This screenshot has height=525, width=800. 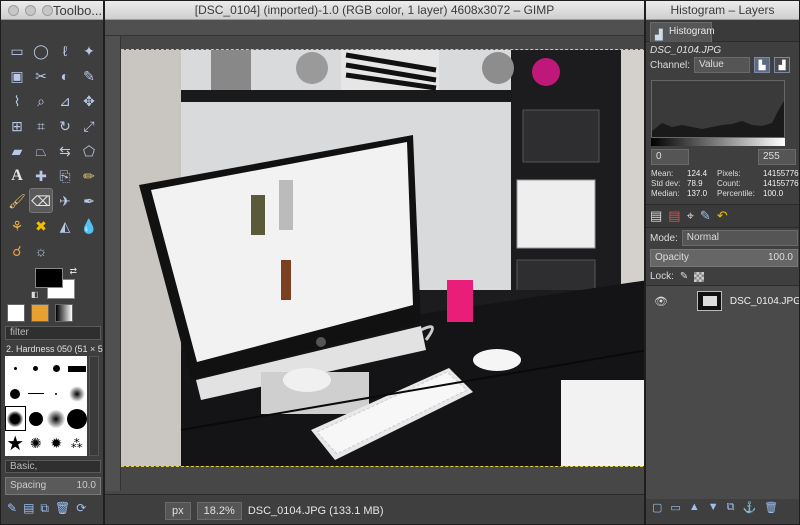 I want to click on duplicate-layer-icon: ⧉, so click(x=731, y=507).